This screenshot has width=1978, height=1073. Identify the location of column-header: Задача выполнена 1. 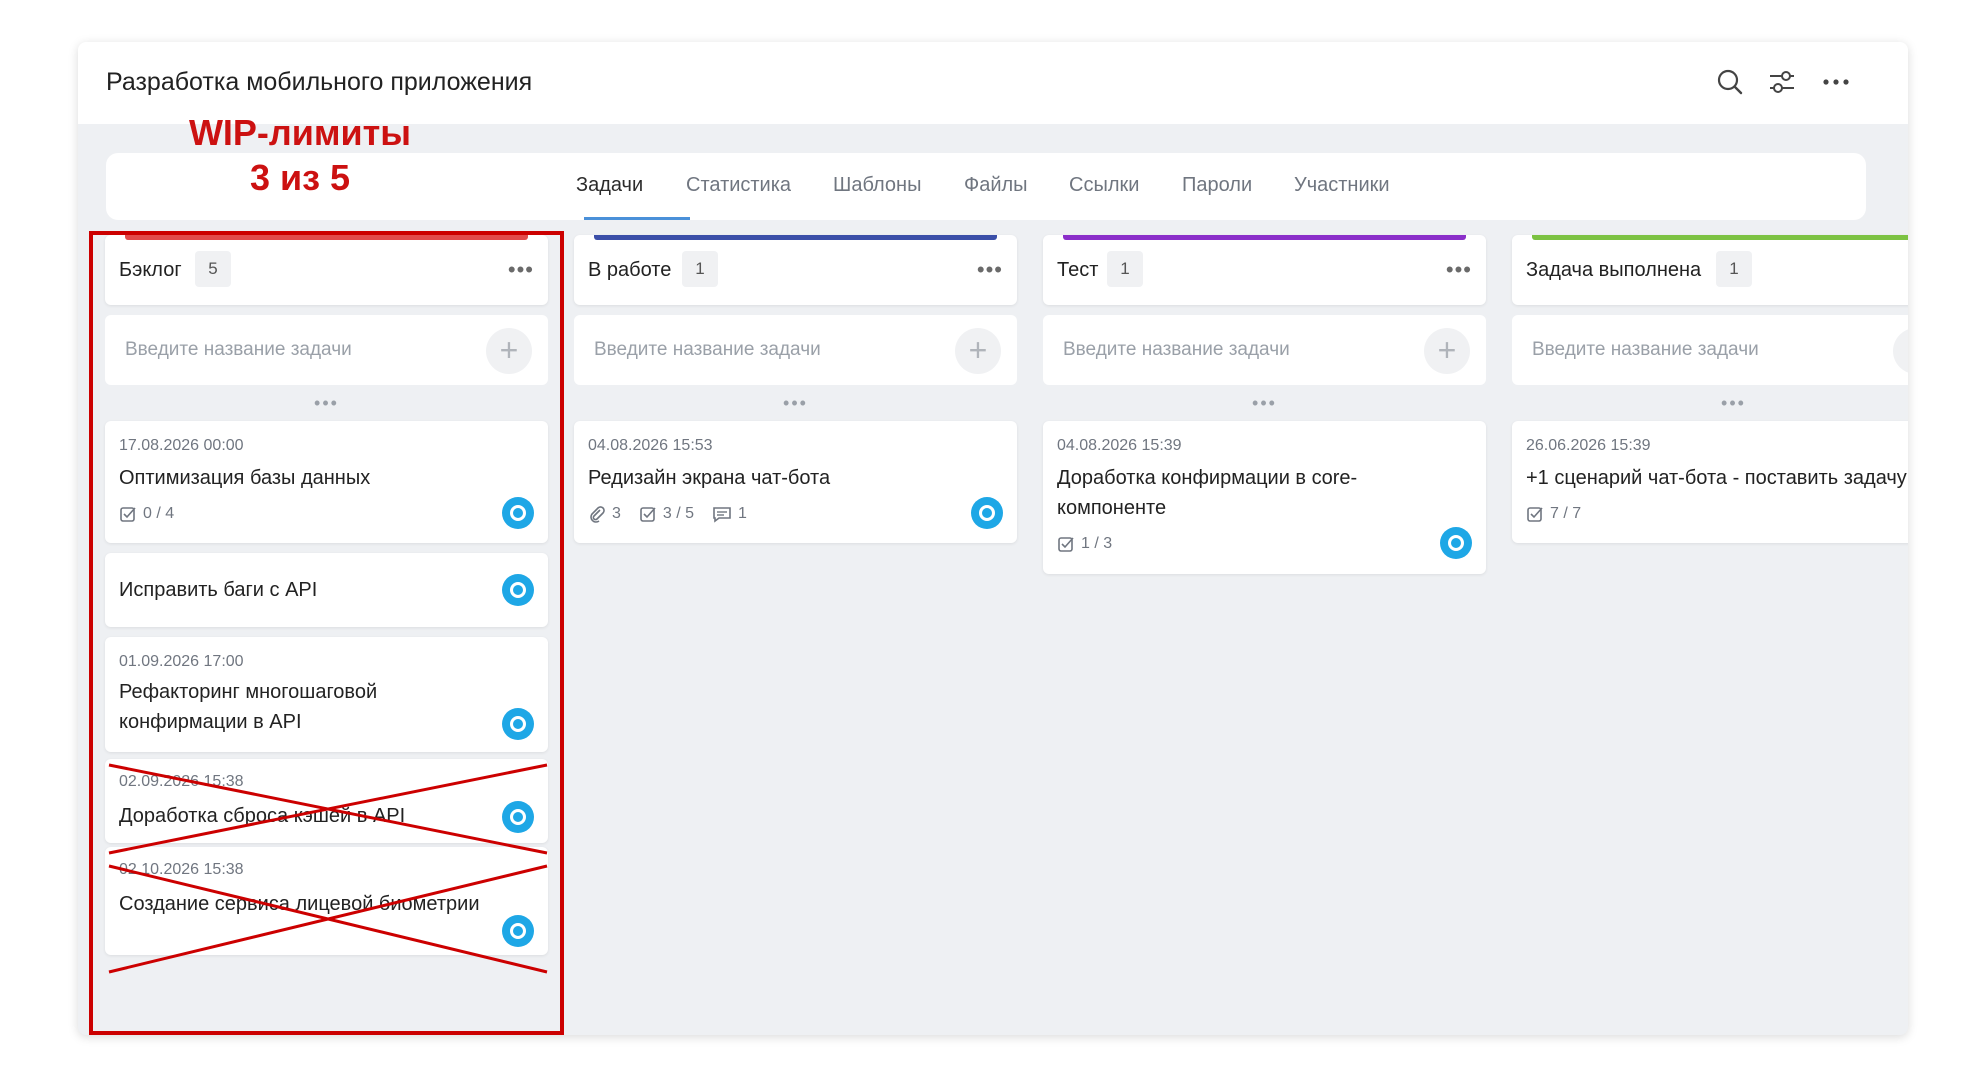
(1710, 270).